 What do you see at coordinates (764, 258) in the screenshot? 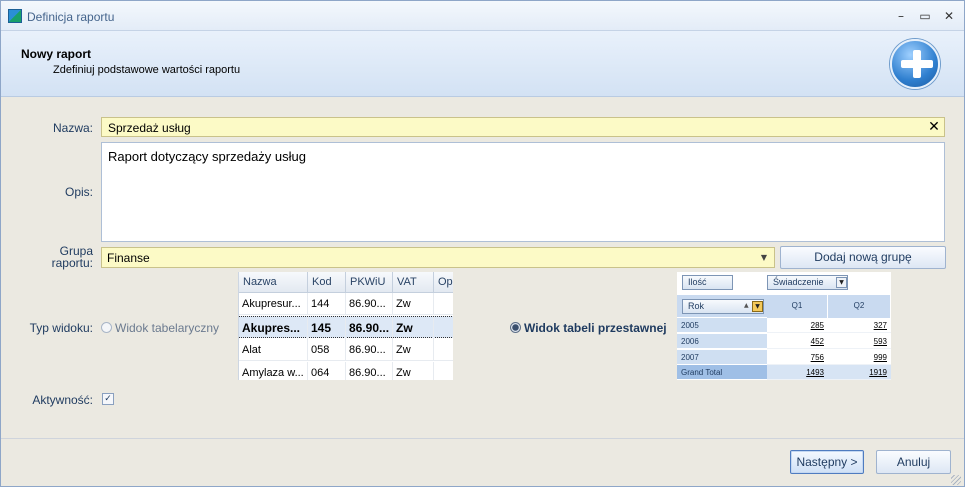
I see `chevron-down-icon: ▼` at bounding box center [764, 258].